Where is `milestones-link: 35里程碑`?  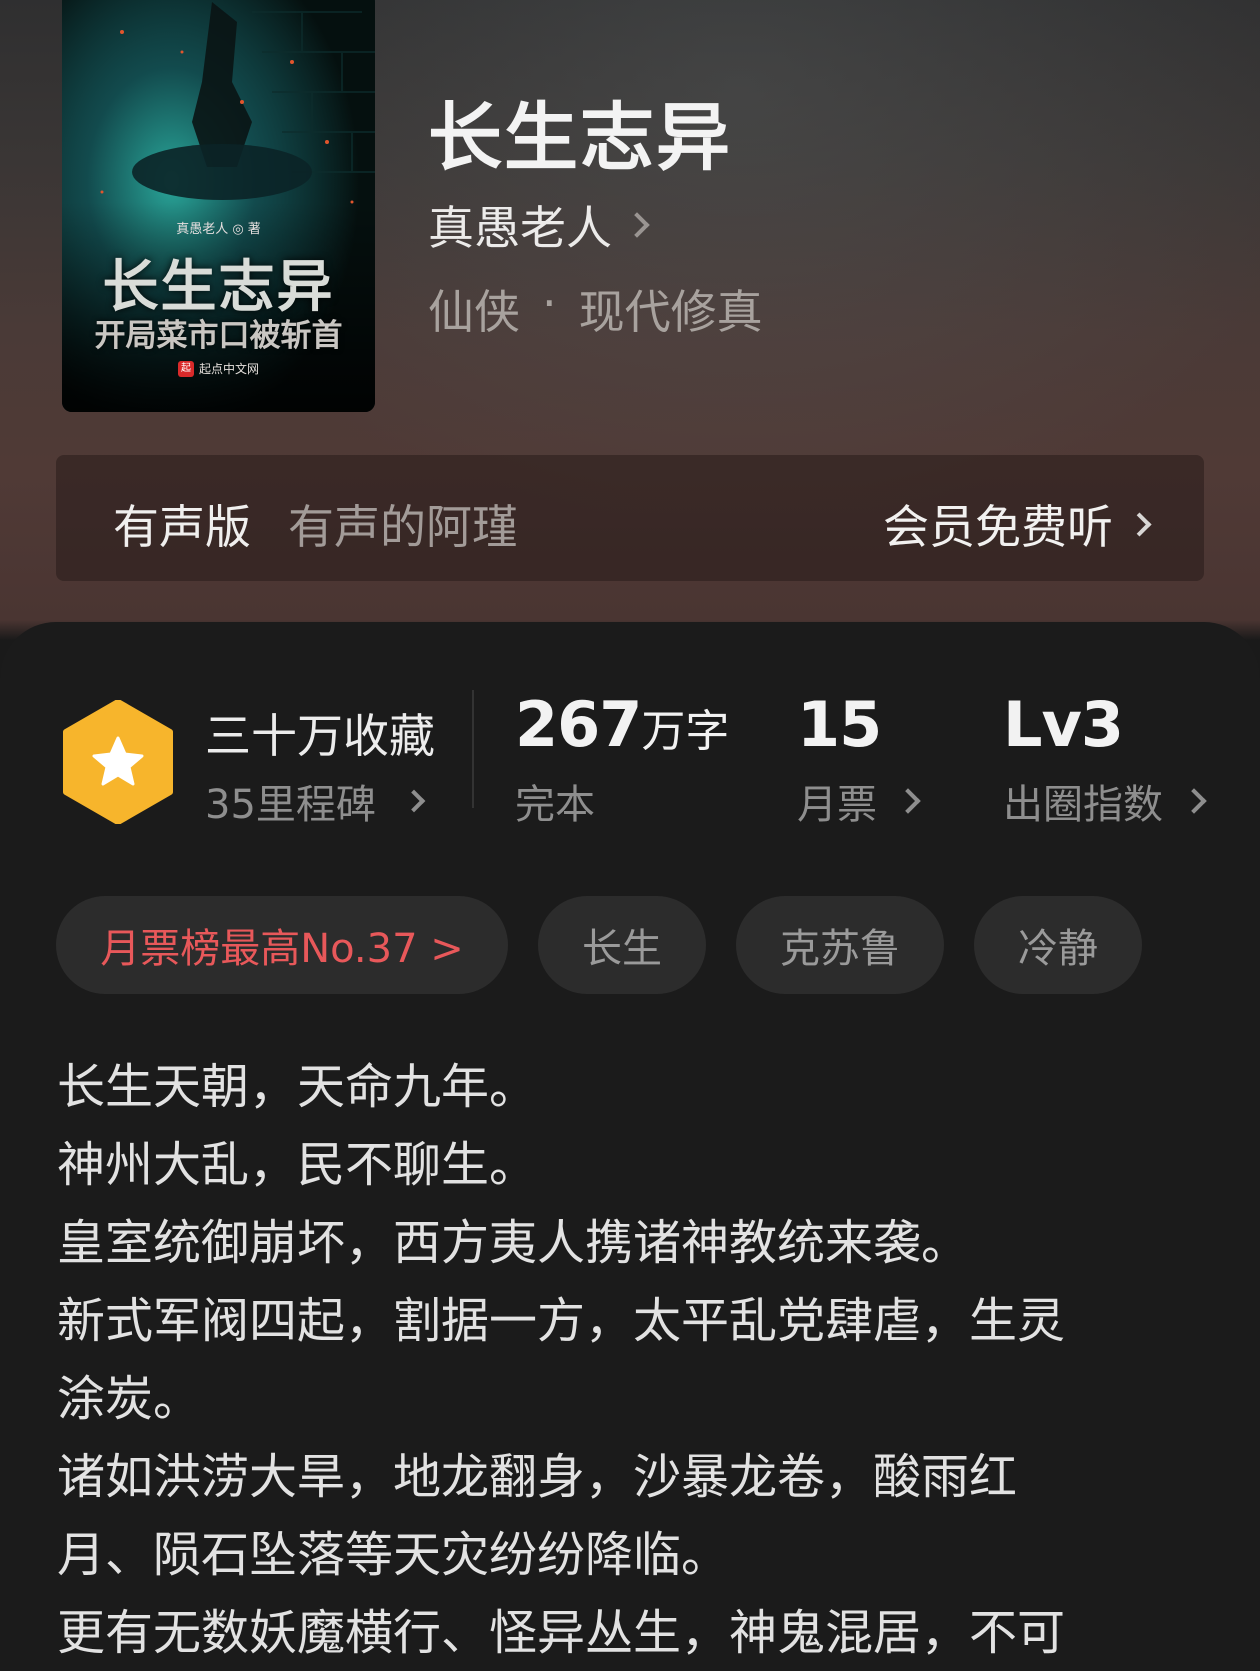
milestones-link: 35里程碑 is located at coordinates (315, 801).